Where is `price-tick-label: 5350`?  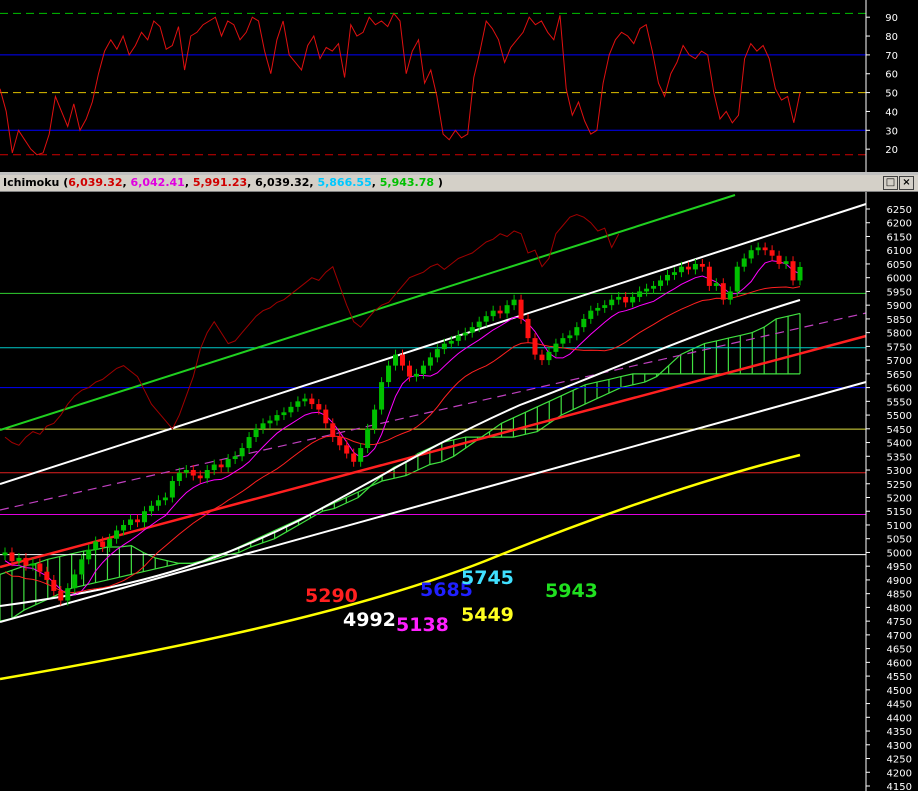 price-tick-label: 5350 is located at coordinates (899, 457).